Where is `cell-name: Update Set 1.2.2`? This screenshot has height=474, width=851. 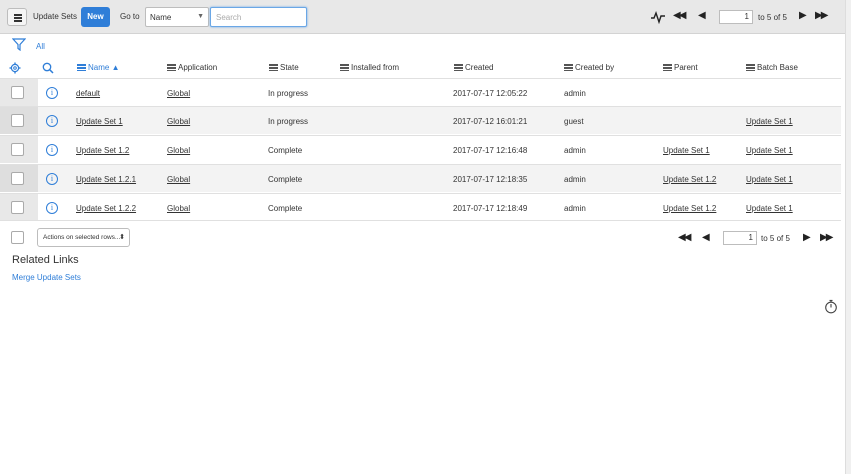
cell-name: Update Set 1.2.2 is located at coordinates (106, 208).